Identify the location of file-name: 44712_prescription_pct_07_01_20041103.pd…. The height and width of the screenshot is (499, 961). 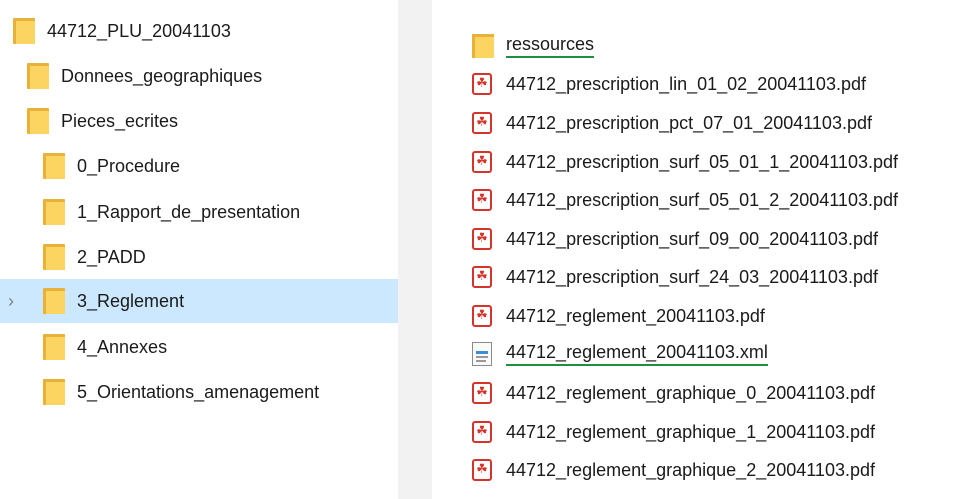
(689, 122).